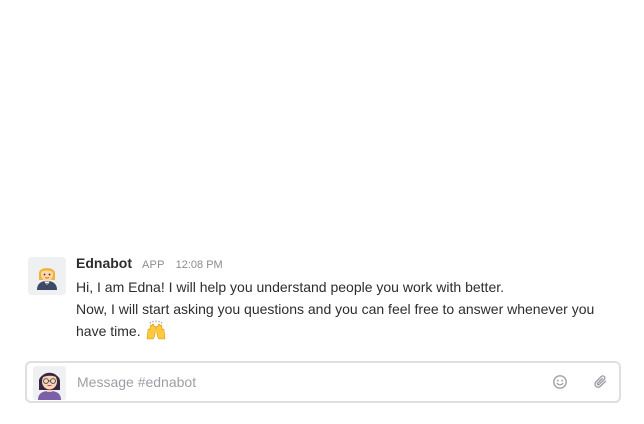  I want to click on paperclip-icon, so click(601, 382).